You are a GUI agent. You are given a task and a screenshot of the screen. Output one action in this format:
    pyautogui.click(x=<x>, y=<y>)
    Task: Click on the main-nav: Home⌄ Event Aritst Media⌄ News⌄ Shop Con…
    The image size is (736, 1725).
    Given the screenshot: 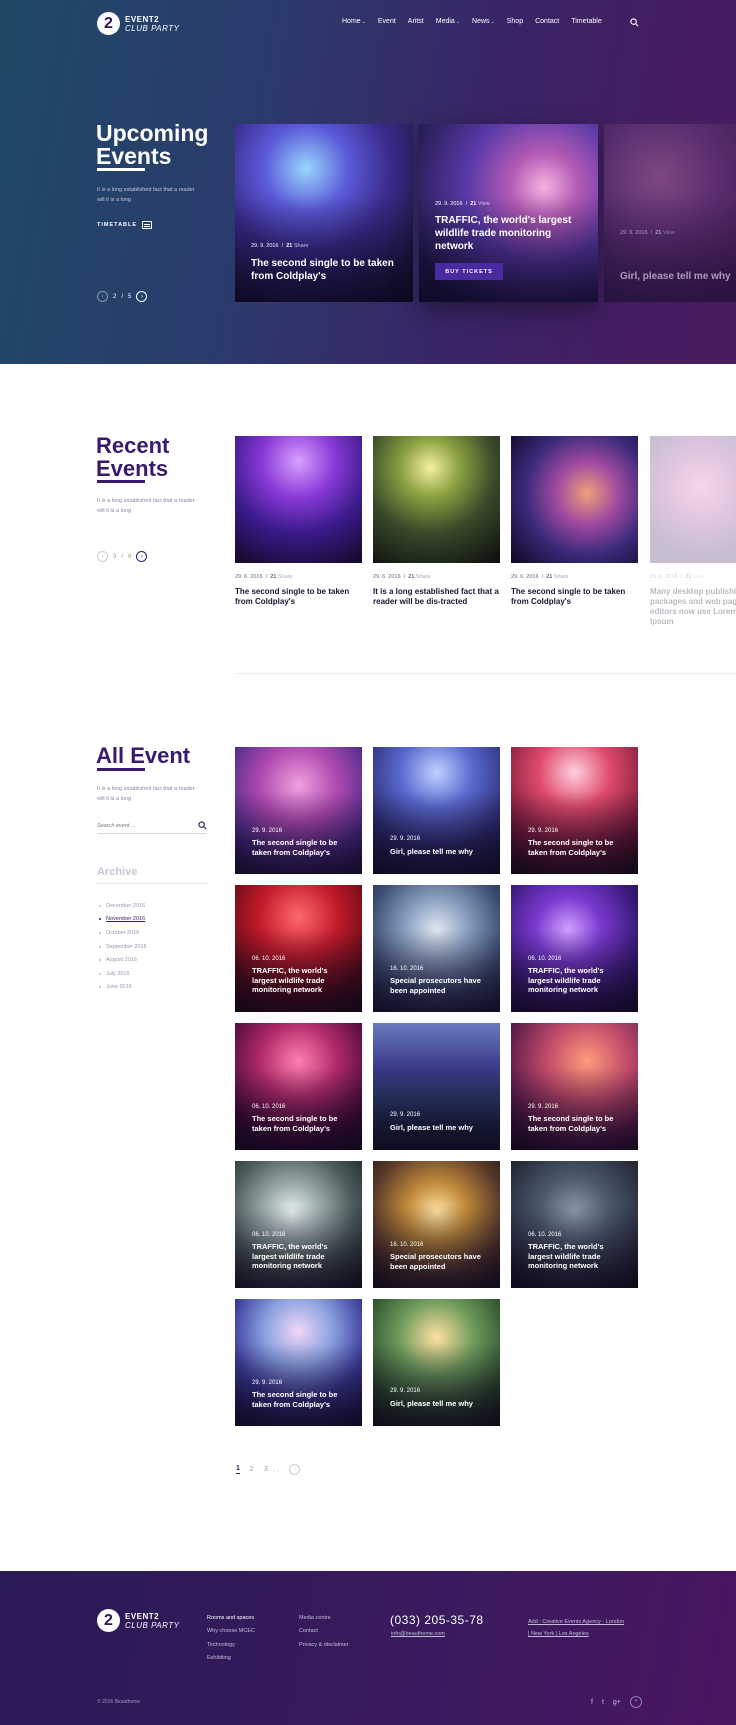 What is the action you would take?
    pyautogui.click(x=478, y=21)
    